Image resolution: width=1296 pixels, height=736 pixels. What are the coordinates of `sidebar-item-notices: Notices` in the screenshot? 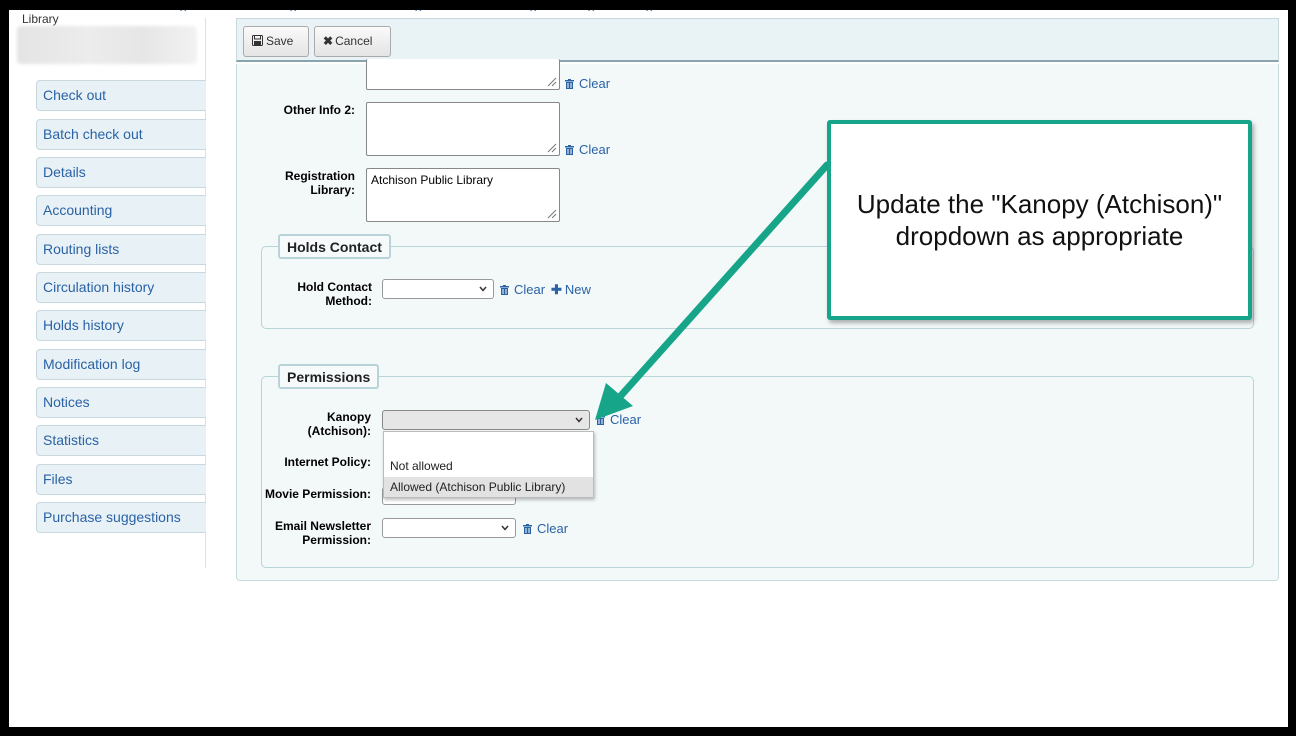 It's located at (121, 402).